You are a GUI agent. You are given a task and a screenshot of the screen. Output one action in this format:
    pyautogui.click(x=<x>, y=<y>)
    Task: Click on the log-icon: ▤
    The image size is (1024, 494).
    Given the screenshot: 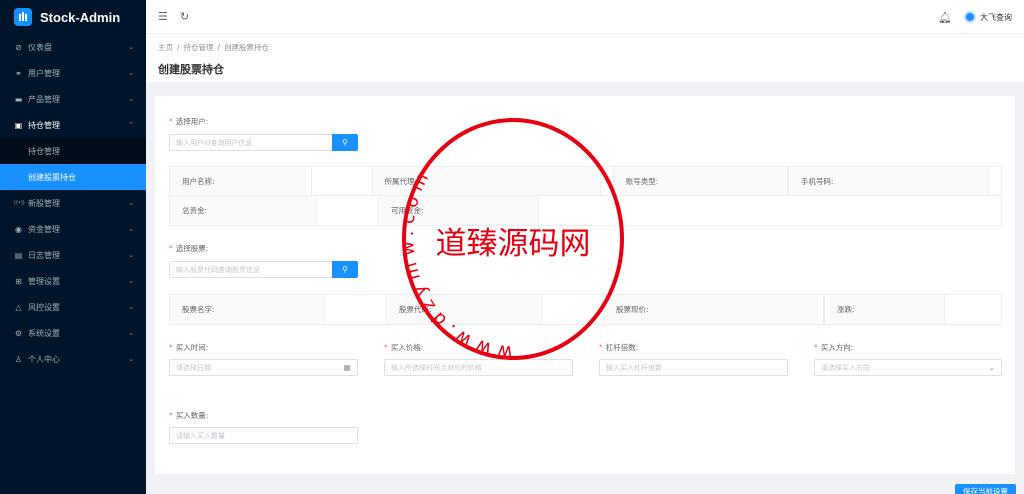 What is the action you would take?
    pyautogui.click(x=18, y=255)
    